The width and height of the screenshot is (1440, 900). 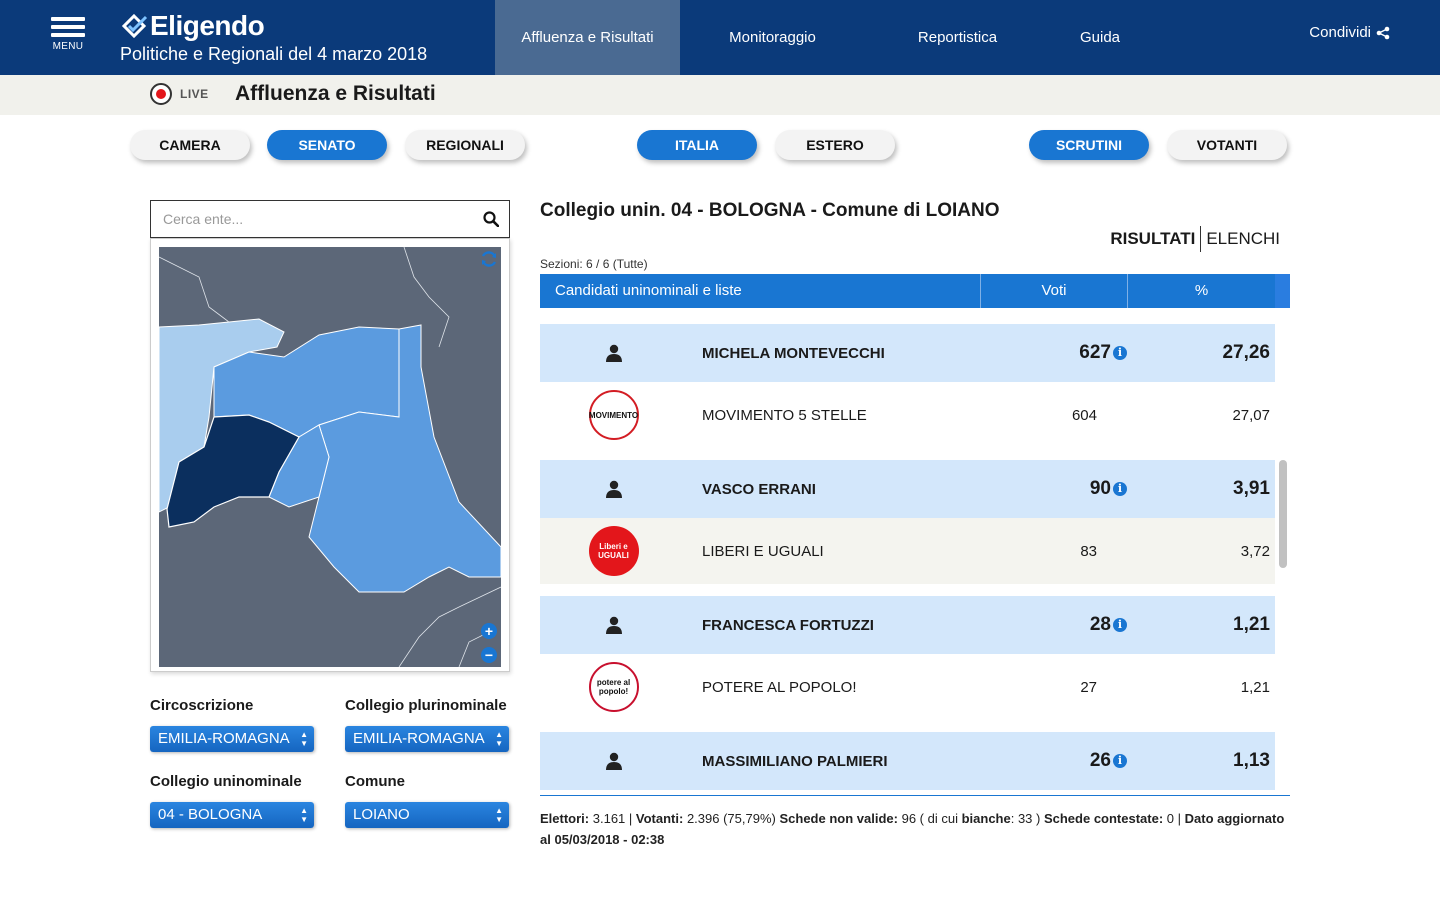 I want to click on uninominale-select: 04 - BOLOGNA ▲ ▼, so click(x=232, y=815).